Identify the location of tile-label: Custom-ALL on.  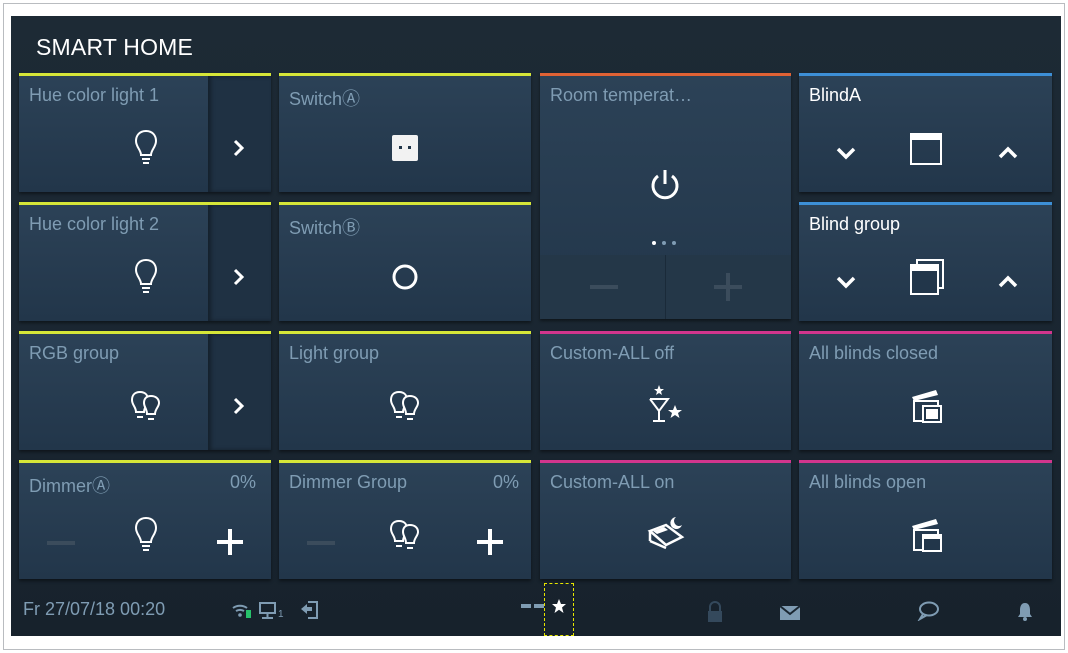
(612, 482).